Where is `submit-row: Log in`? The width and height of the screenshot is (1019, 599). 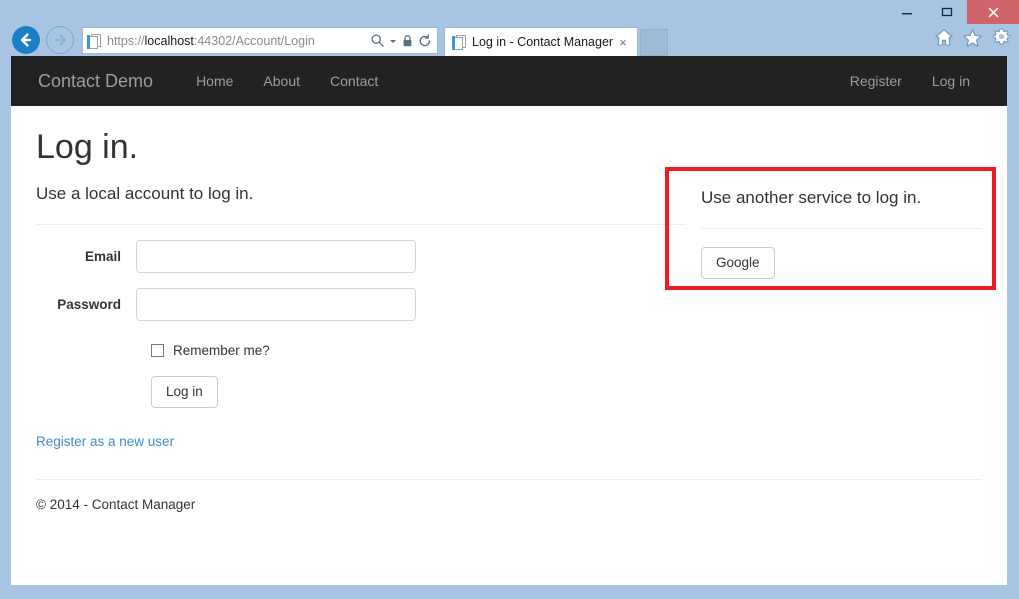 submit-row: Log in is located at coordinates (361, 391).